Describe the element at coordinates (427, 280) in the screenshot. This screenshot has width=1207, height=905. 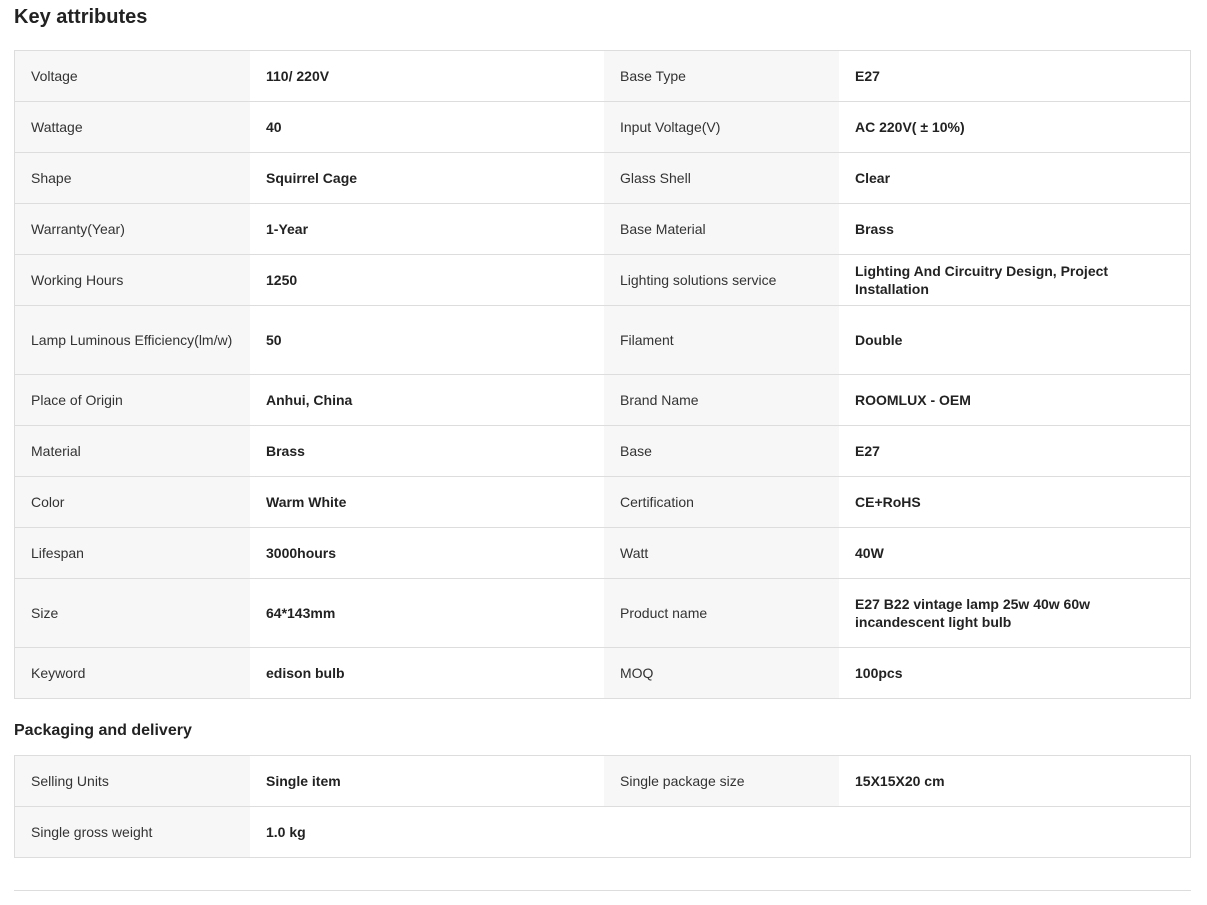
I see `attribute-value: 1250` at that location.